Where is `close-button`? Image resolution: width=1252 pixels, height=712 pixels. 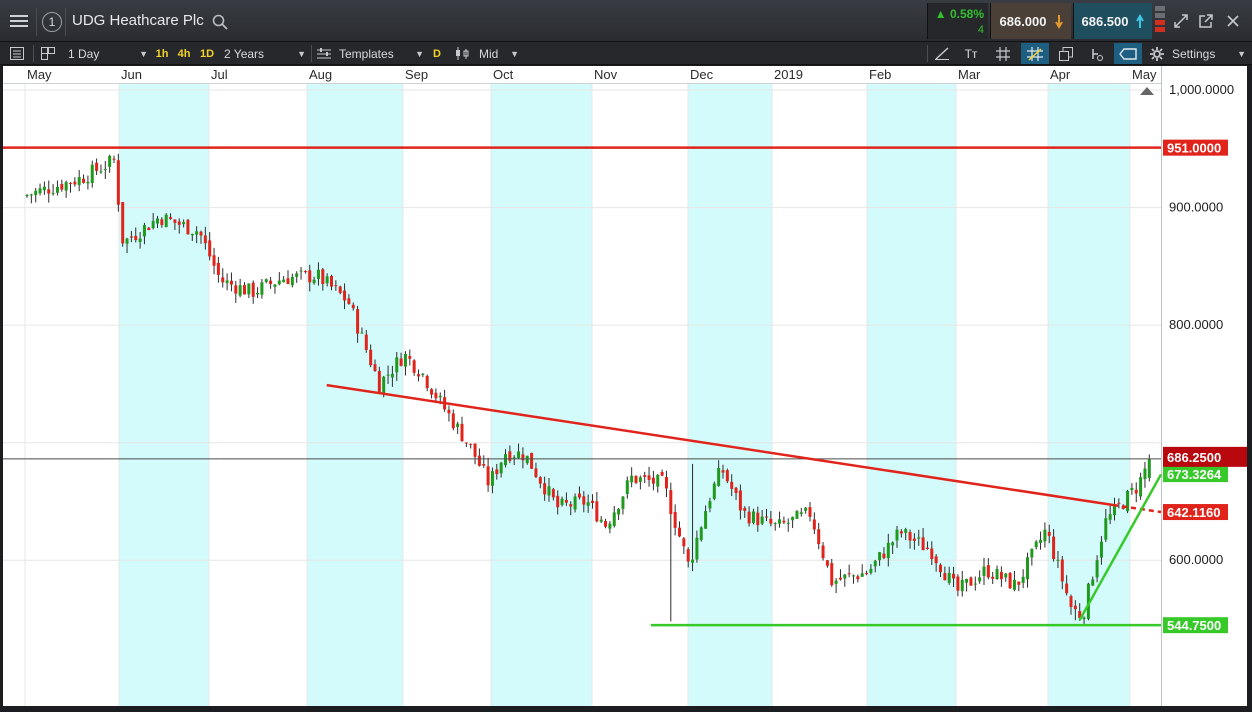
close-button is located at coordinates (1233, 21).